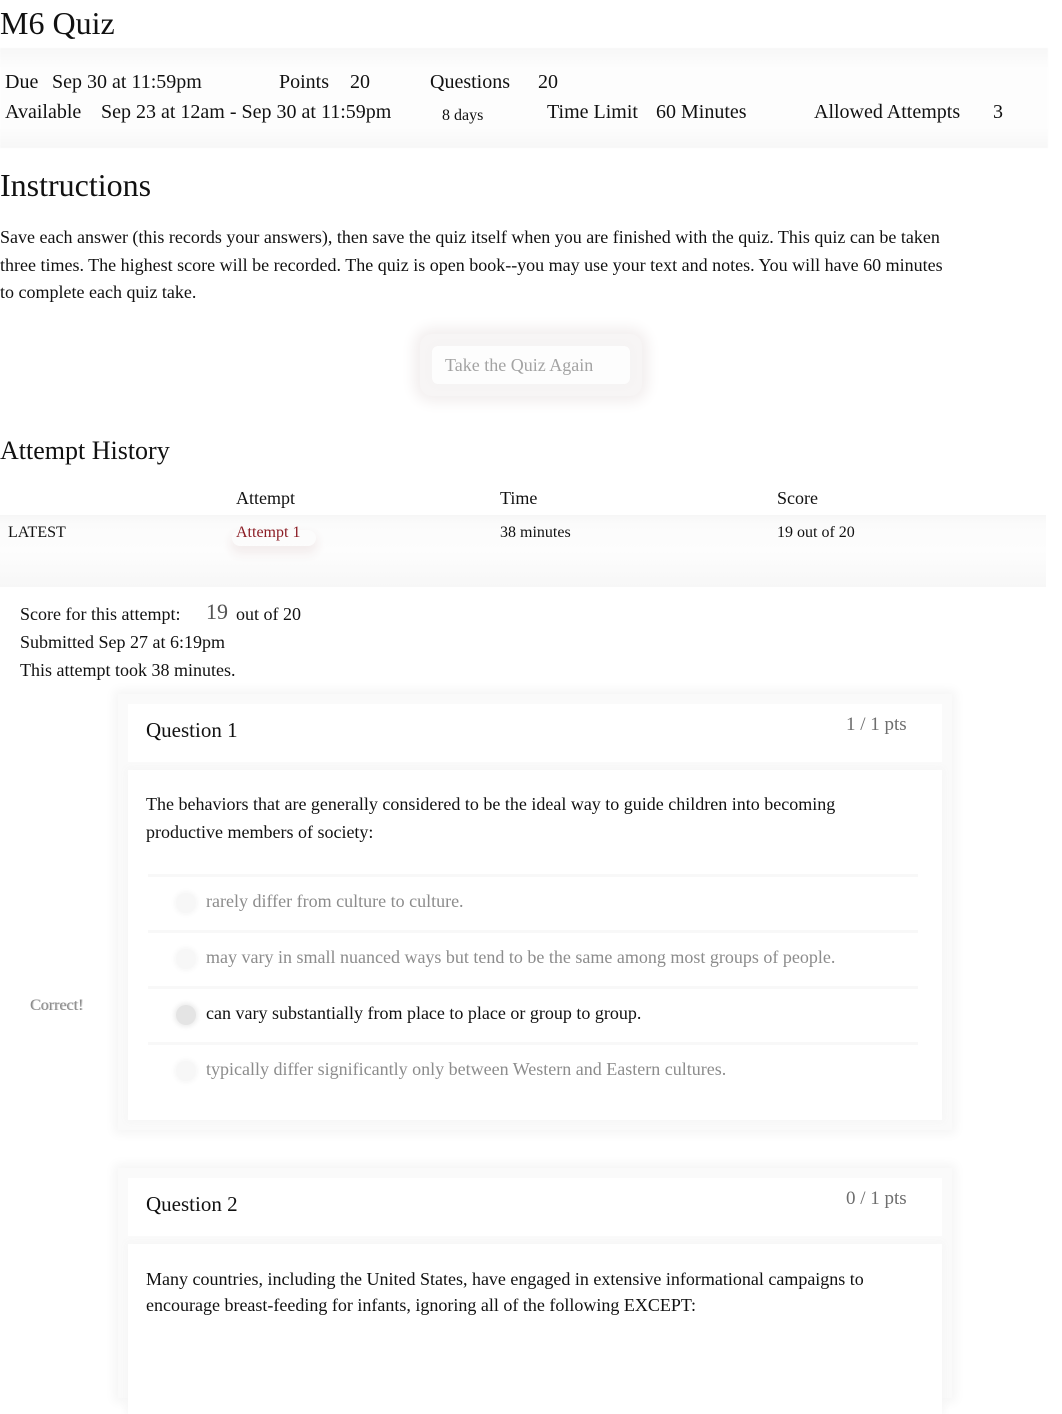 This screenshot has height=1414, width=1062. What do you see at coordinates (268, 533) in the screenshot?
I see `attempt-1-link: Attempt 1` at bounding box center [268, 533].